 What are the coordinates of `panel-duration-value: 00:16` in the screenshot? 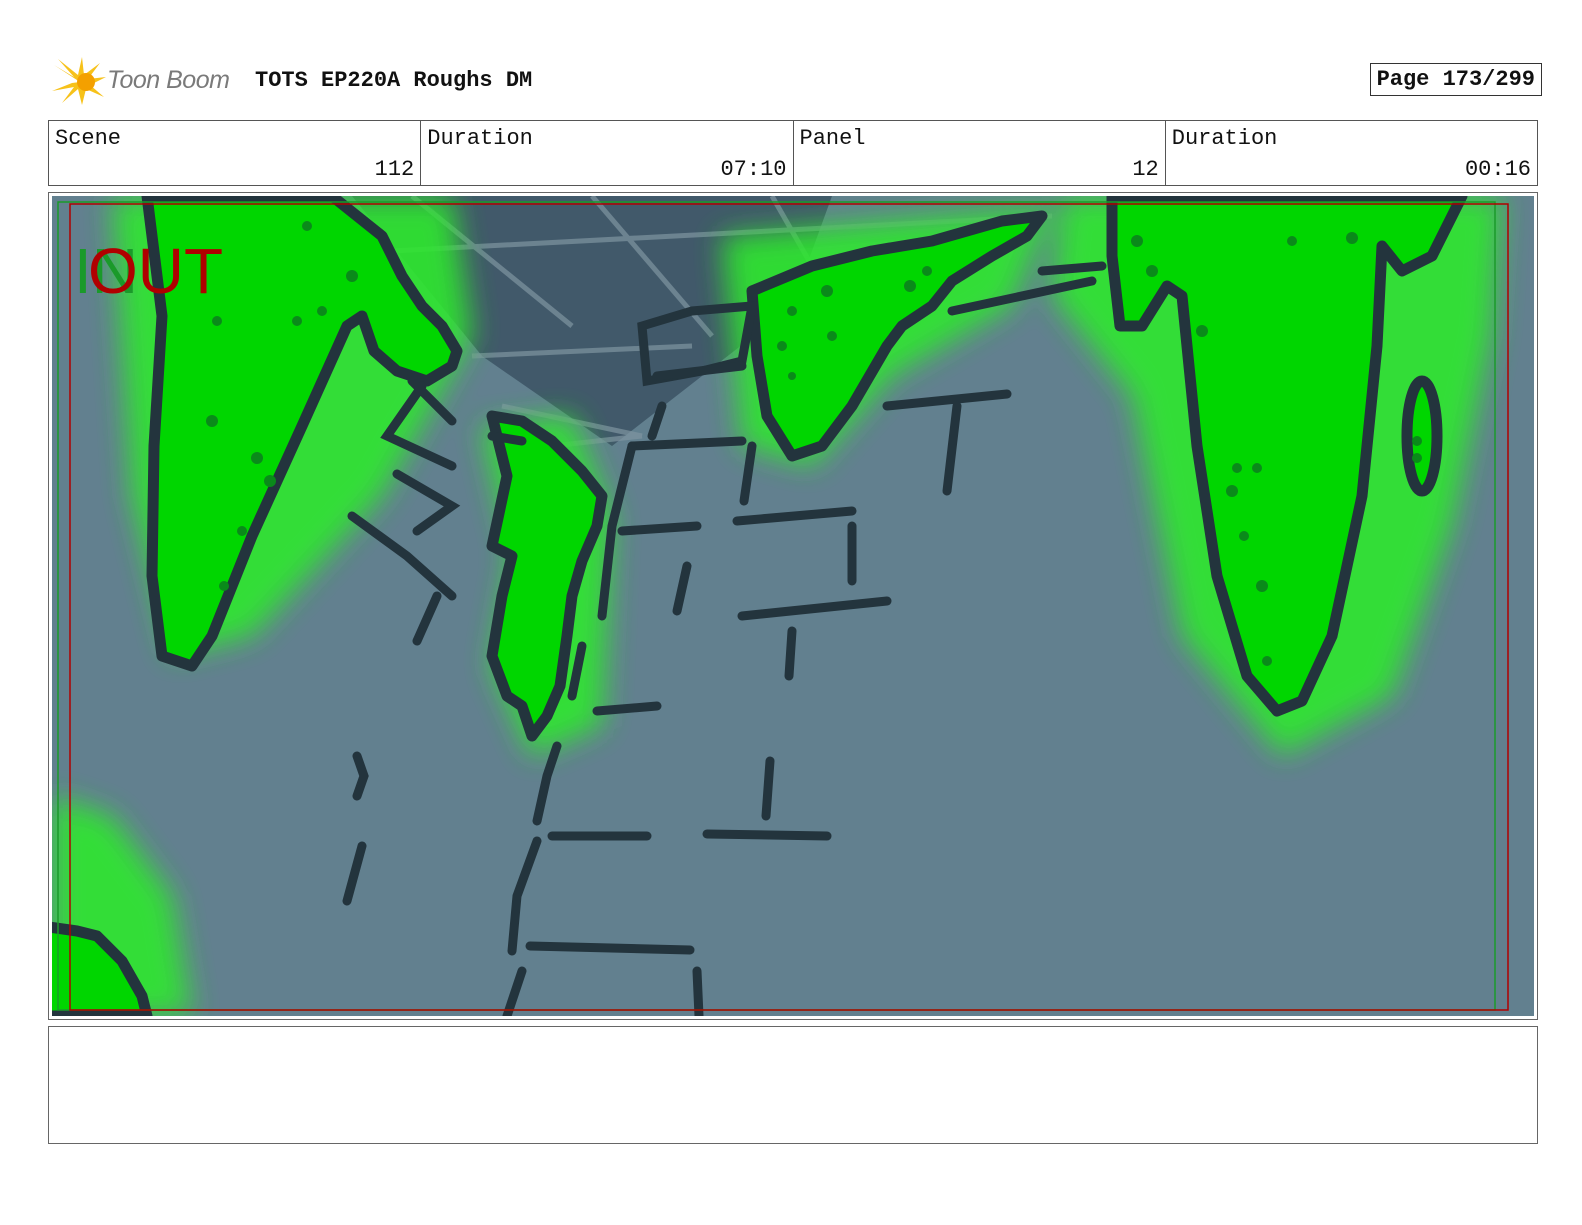 It's located at (1497, 169).